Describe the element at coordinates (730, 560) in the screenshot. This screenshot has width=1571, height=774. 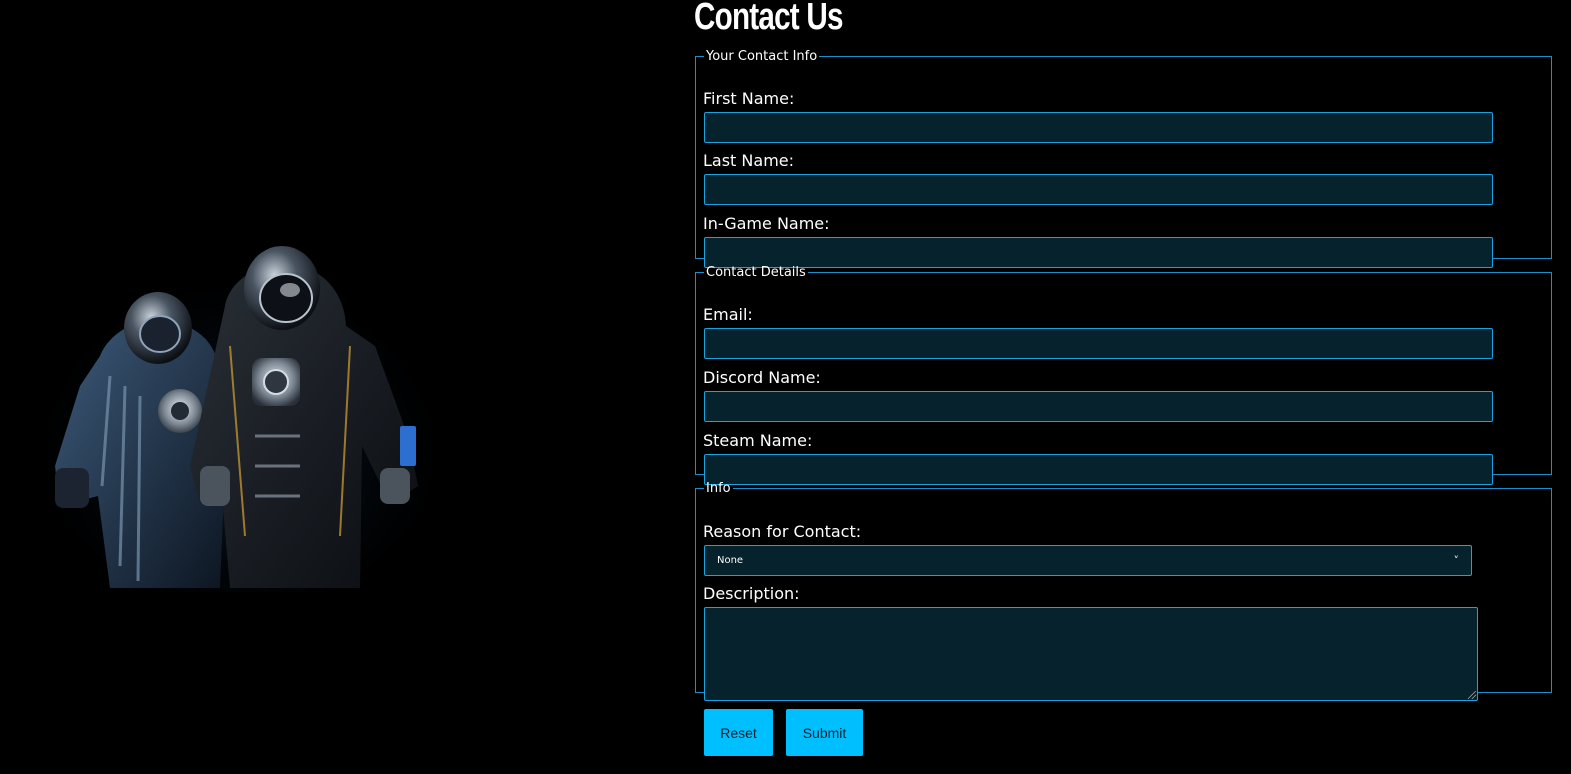
I see `reason-selected-value: None` at that location.